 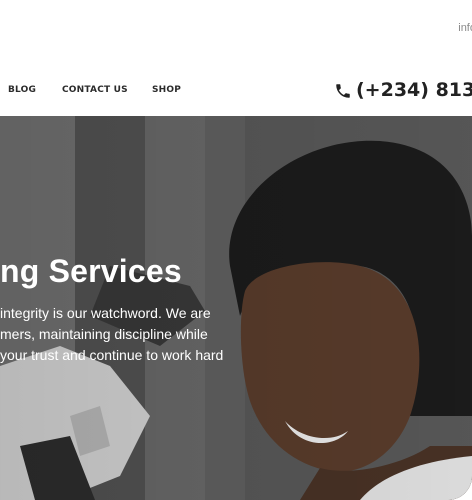 I want to click on nav-link-shop: SHOP, so click(x=166, y=90).